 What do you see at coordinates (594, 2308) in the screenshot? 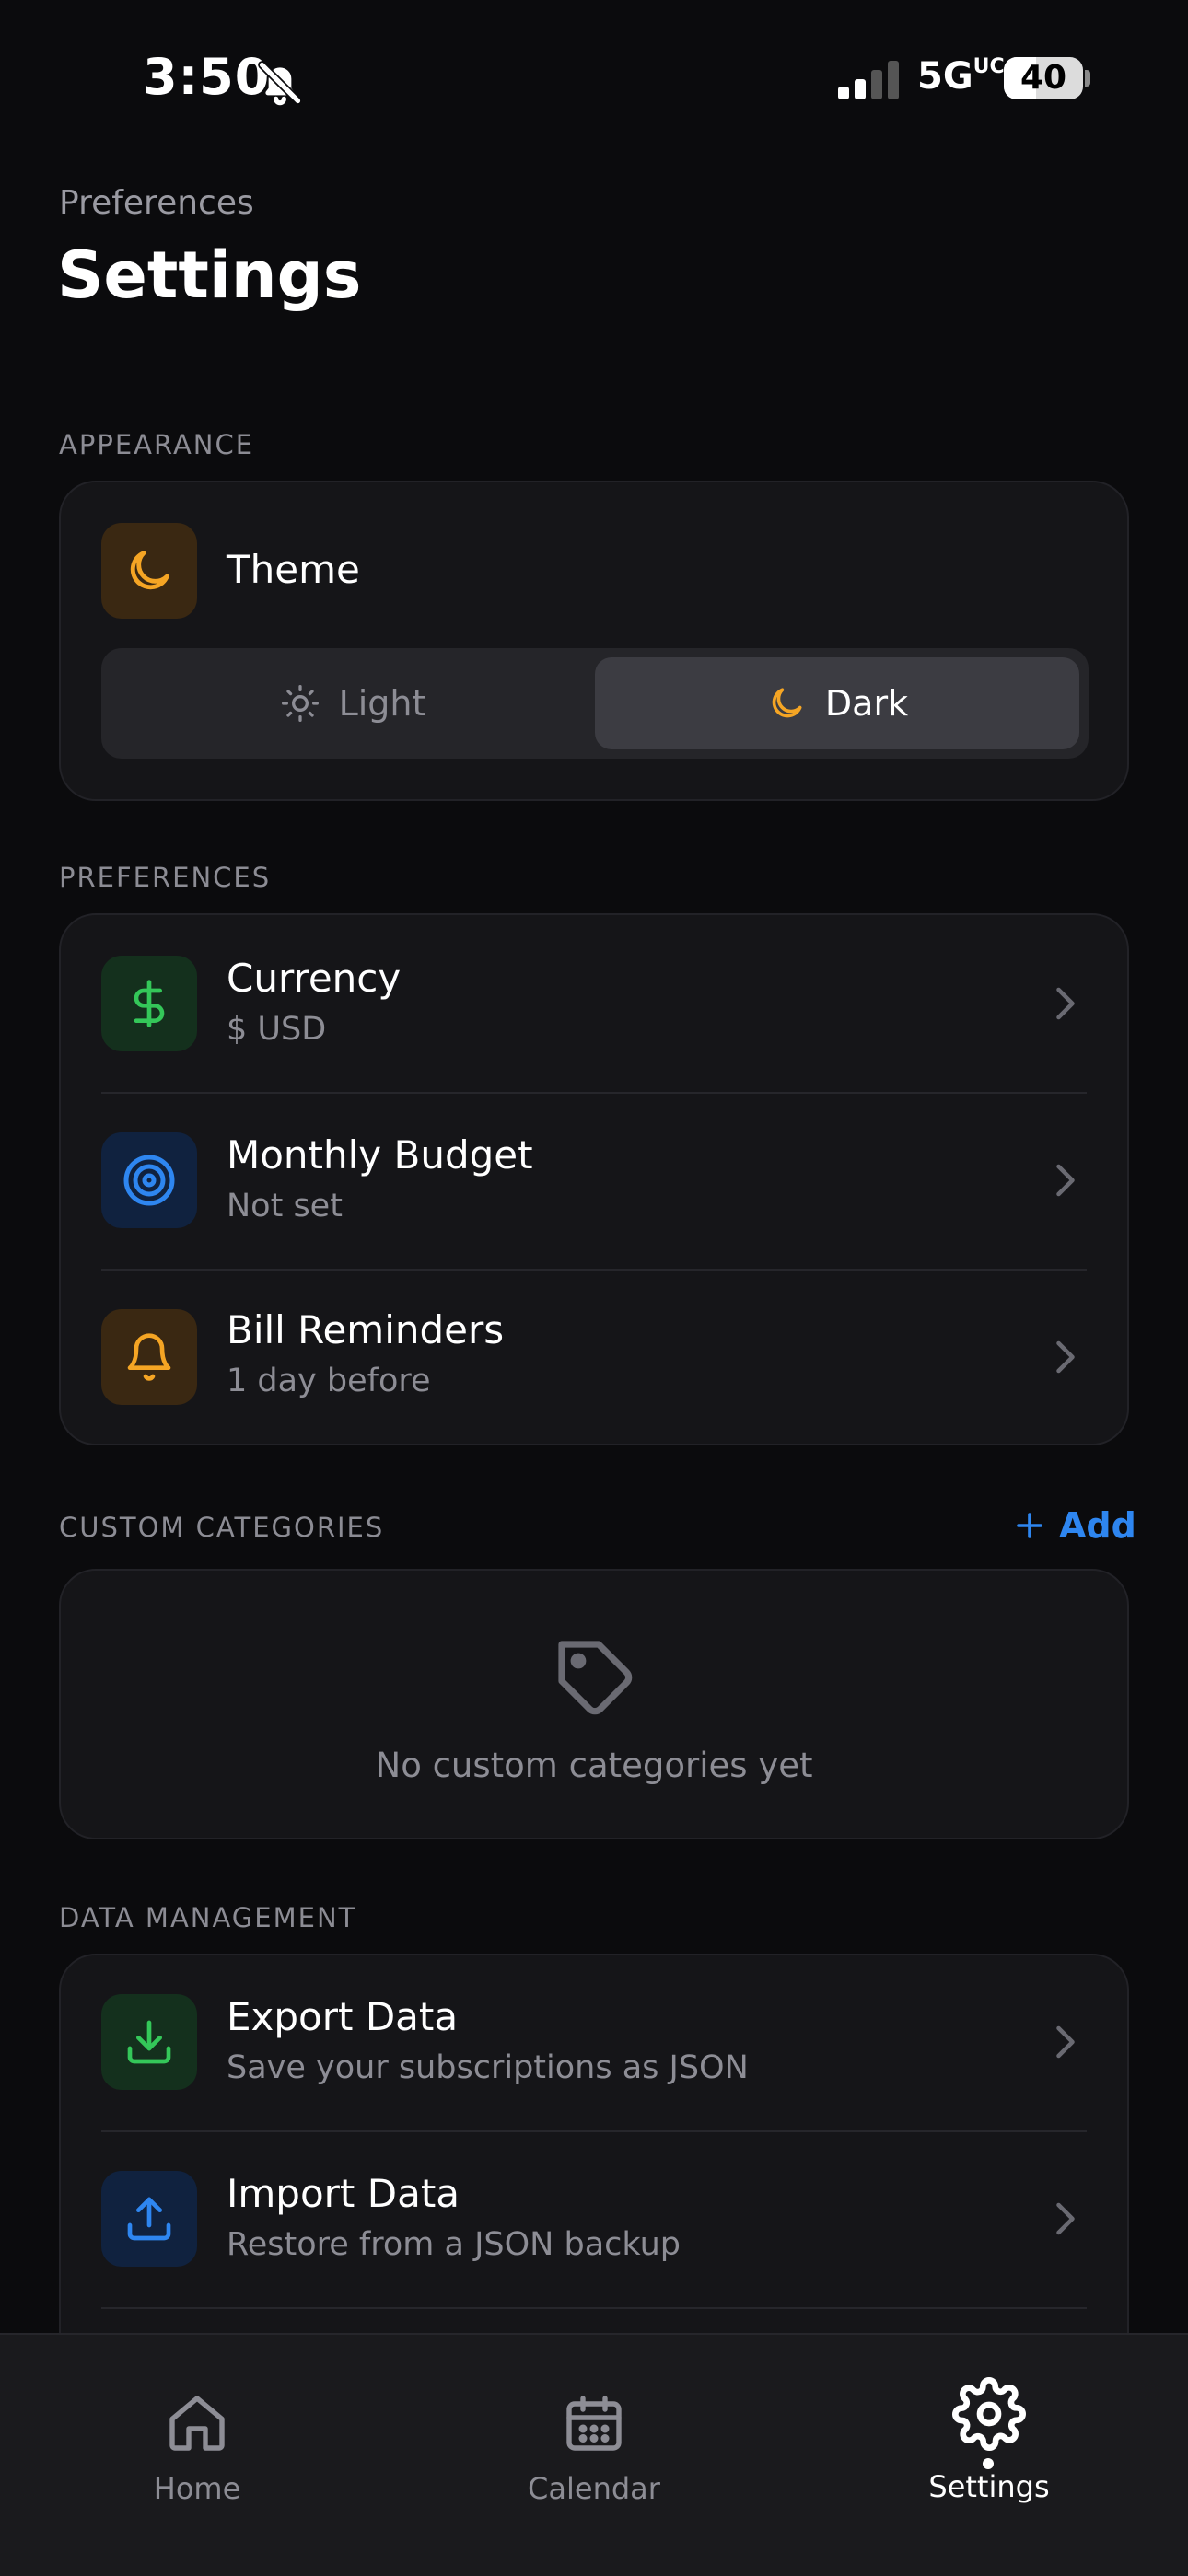
I see `divider` at bounding box center [594, 2308].